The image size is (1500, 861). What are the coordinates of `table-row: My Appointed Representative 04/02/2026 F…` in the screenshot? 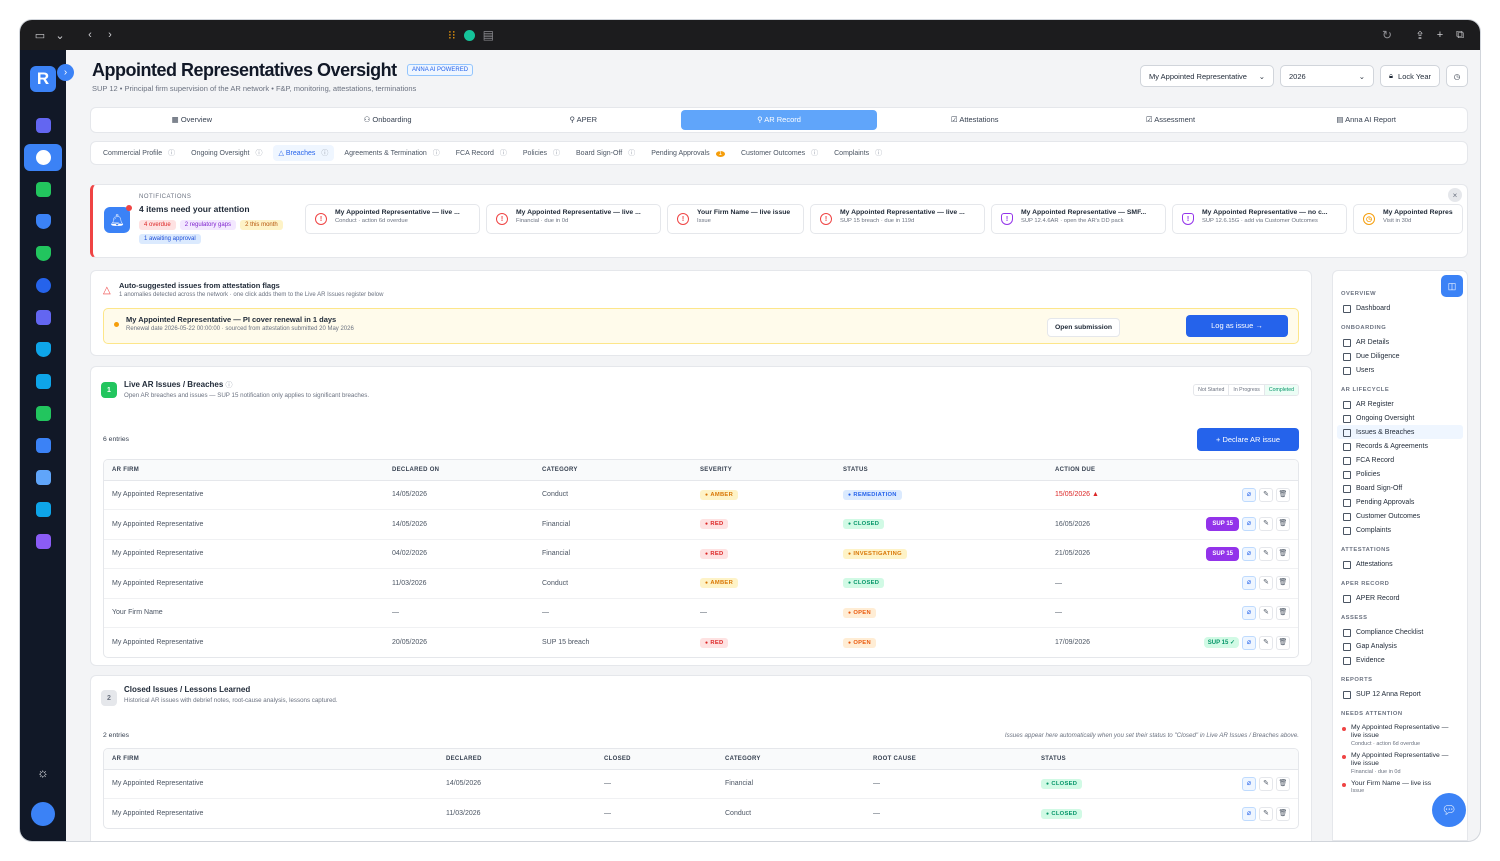 It's located at (701, 554).